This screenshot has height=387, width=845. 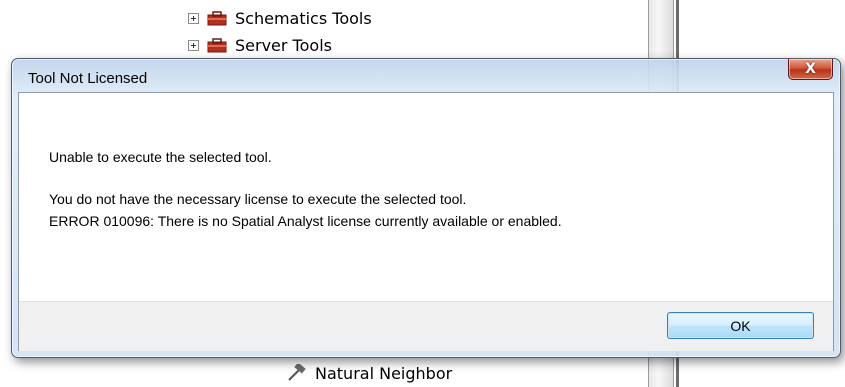 What do you see at coordinates (740, 325) in the screenshot?
I see `ok-button: OK` at bounding box center [740, 325].